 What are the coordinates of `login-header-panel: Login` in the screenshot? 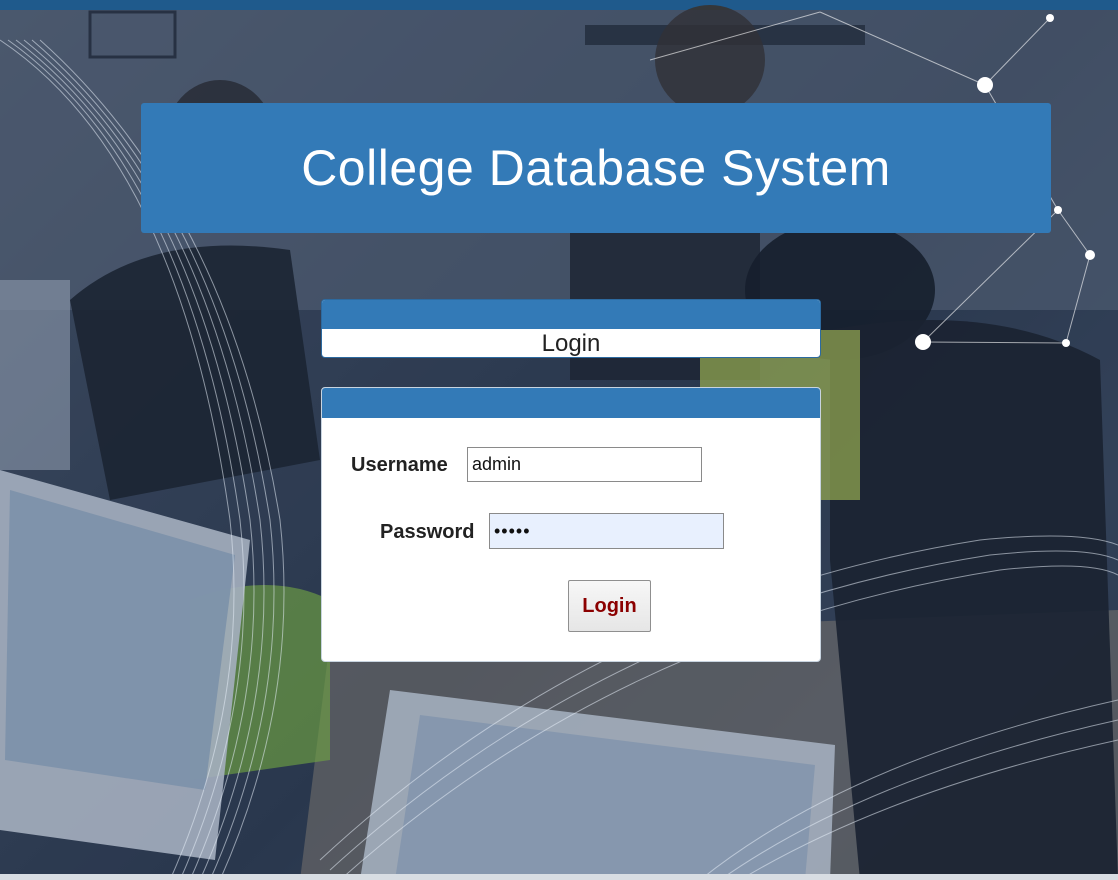 It's located at (571, 328).